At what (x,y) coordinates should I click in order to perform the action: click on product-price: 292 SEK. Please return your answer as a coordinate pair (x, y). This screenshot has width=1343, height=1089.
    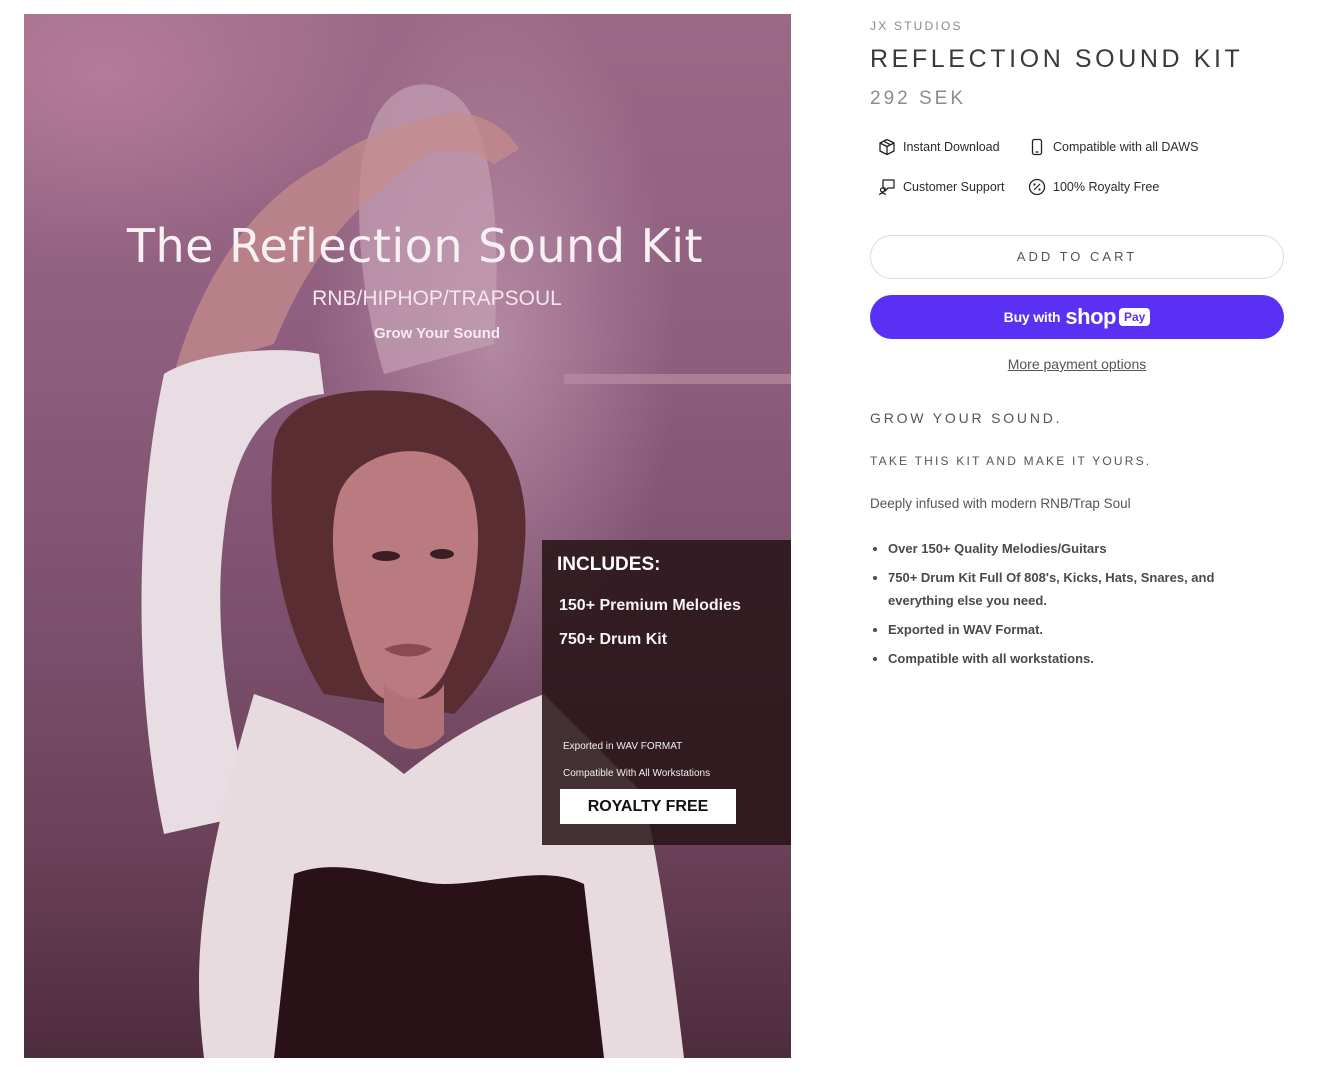
    Looking at the image, I should click on (918, 98).